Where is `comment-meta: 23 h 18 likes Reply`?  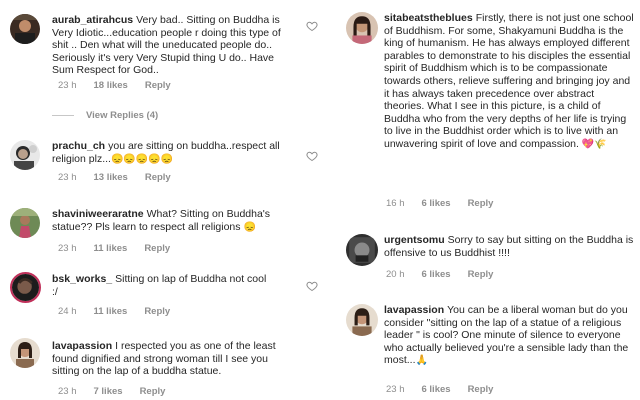 comment-meta: 23 h 18 likes Reply is located at coordinates (123, 85).